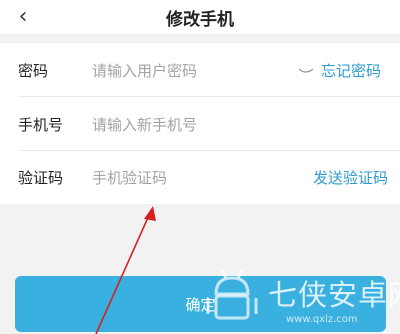 The image size is (400, 334). What do you see at coordinates (41, 178) in the screenshot?
I see `code-label: 验证码` at bounding box center [41, 178].